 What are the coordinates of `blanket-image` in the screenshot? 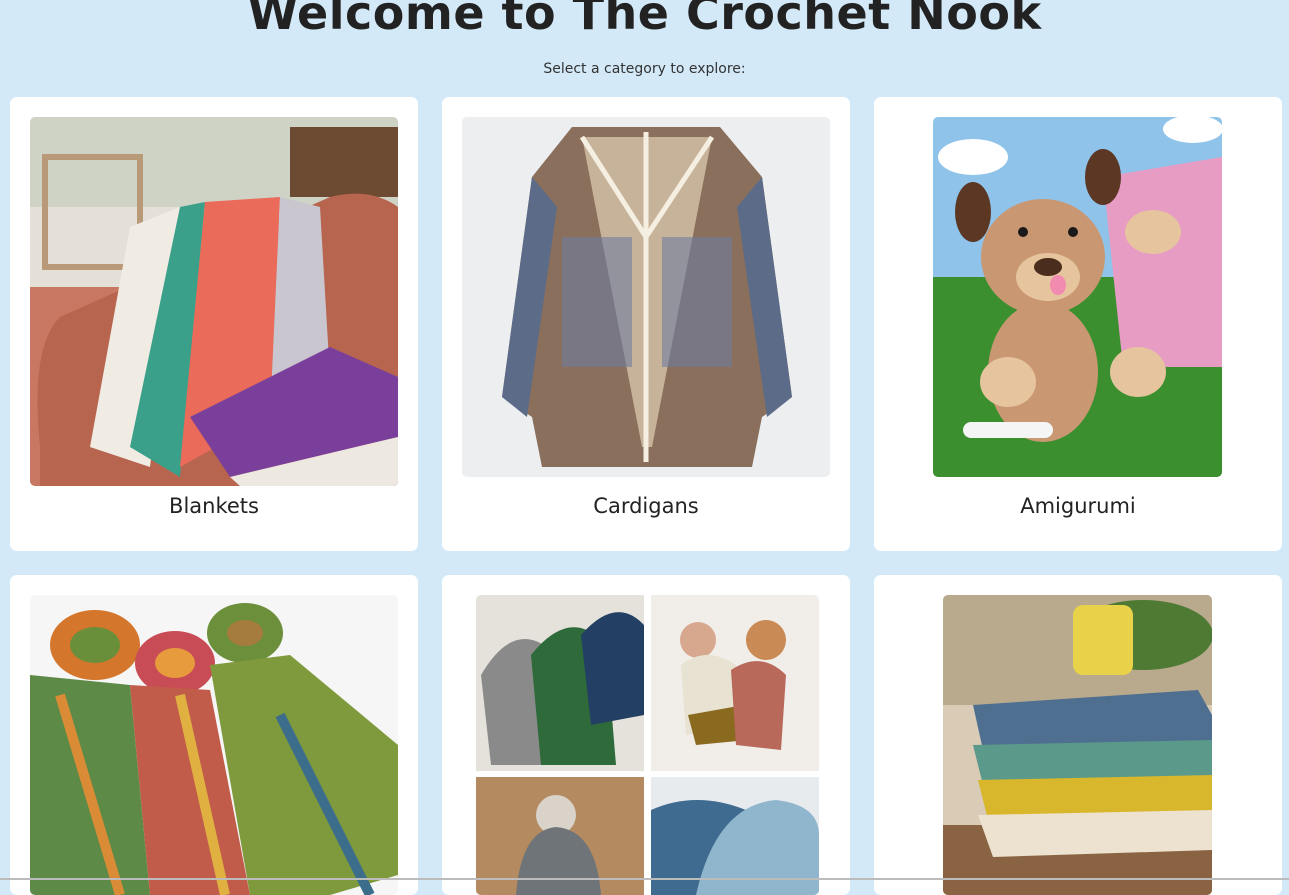 It's located at (214, 301).